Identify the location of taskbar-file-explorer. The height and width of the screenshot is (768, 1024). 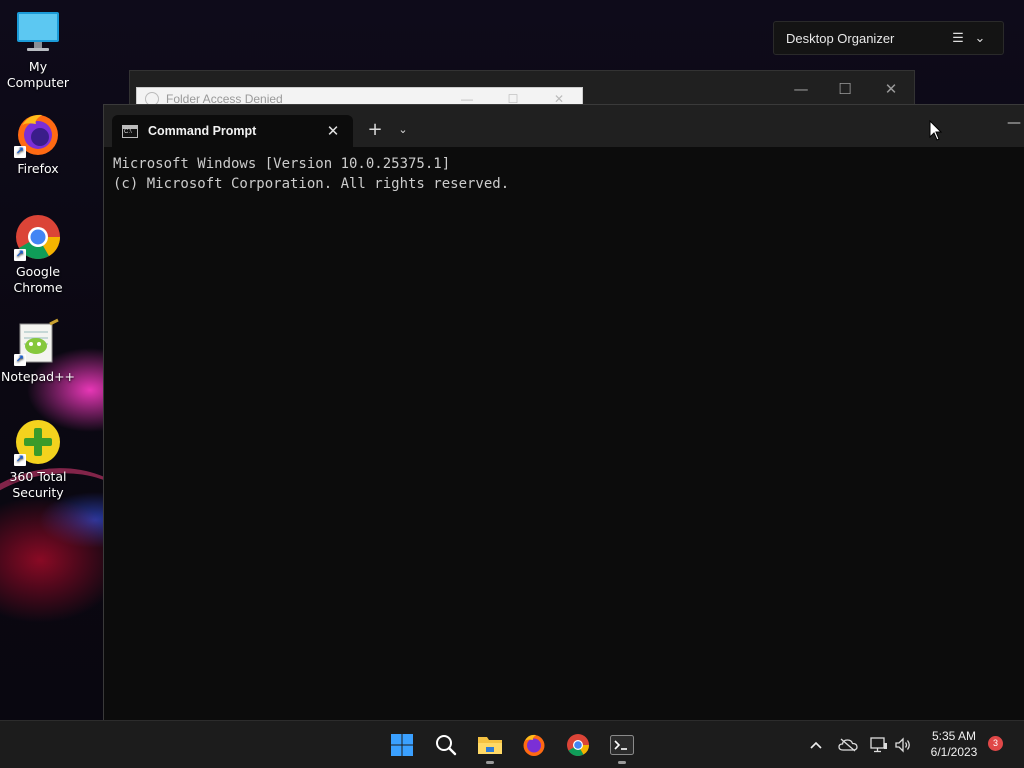
(490, 745).